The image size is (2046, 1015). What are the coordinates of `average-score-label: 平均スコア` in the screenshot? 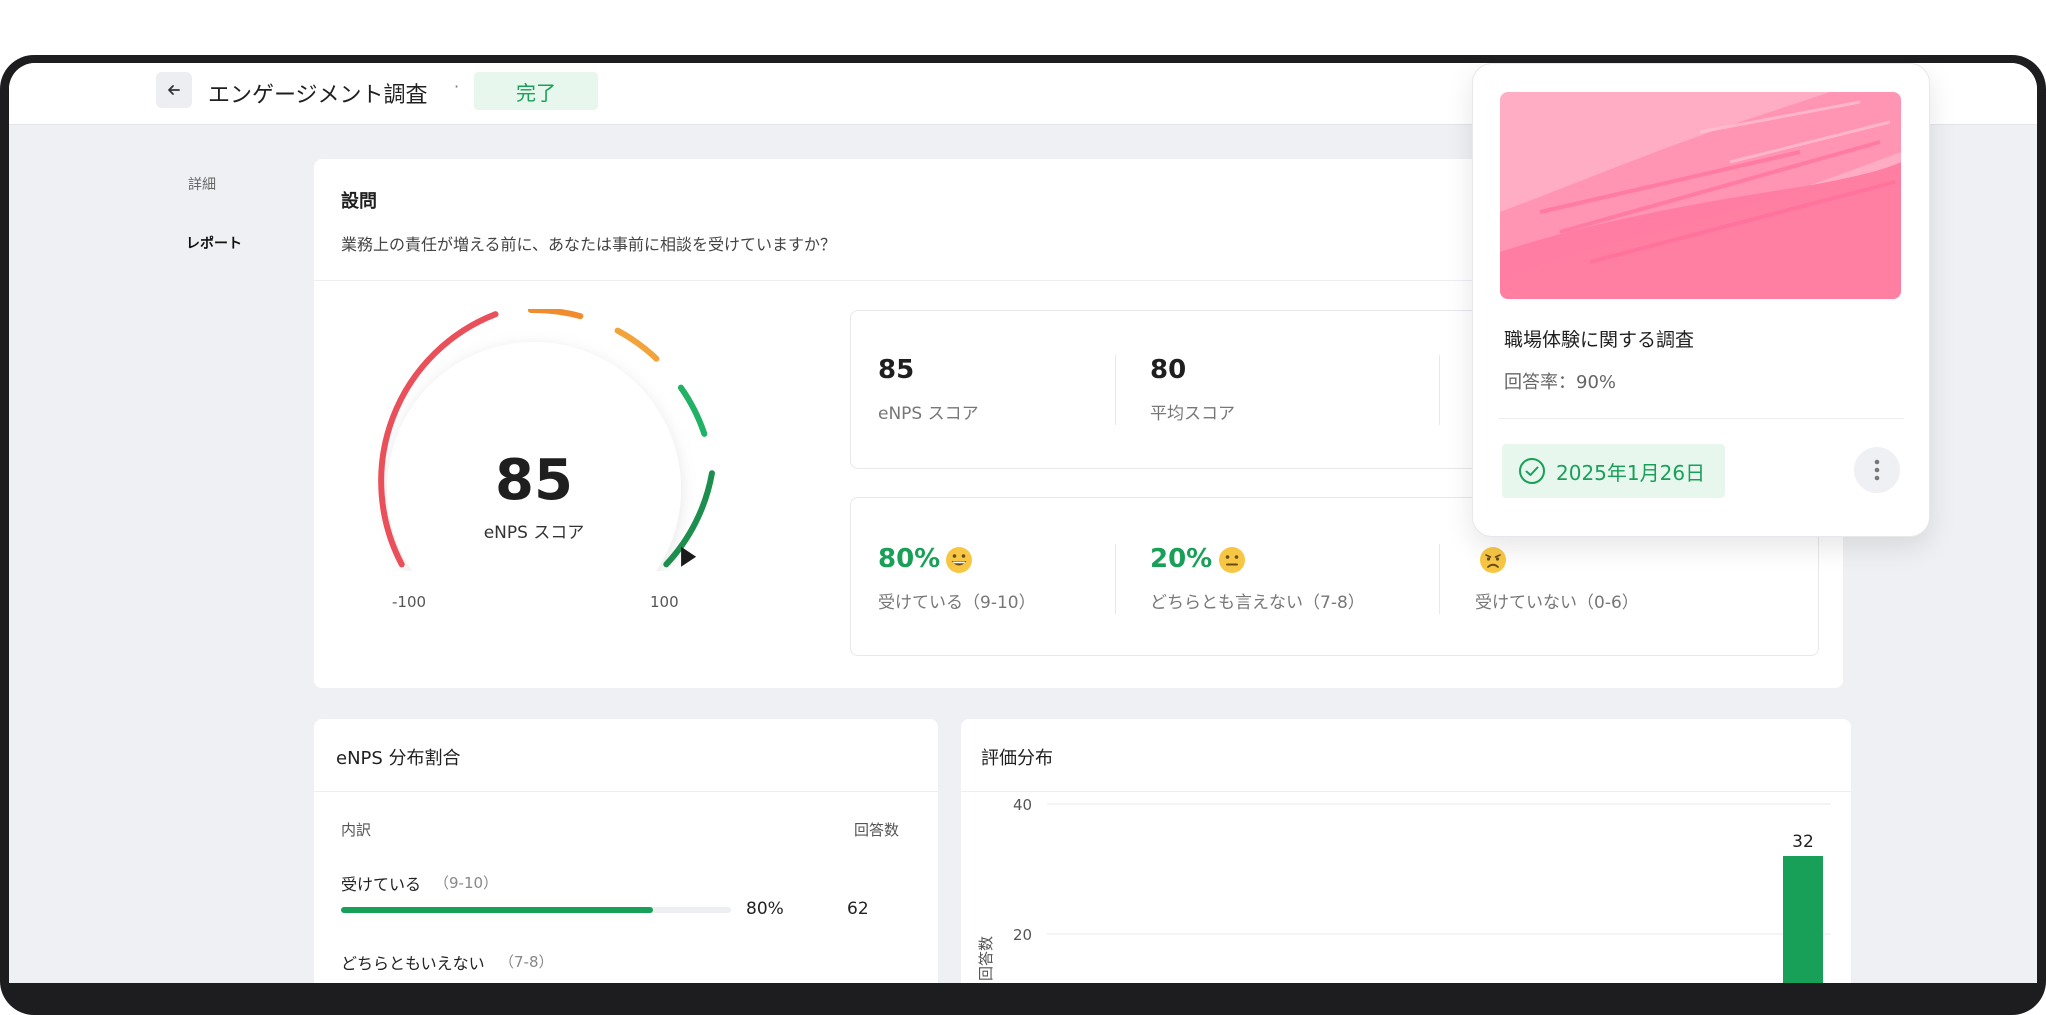 It's located at (1192, 414).